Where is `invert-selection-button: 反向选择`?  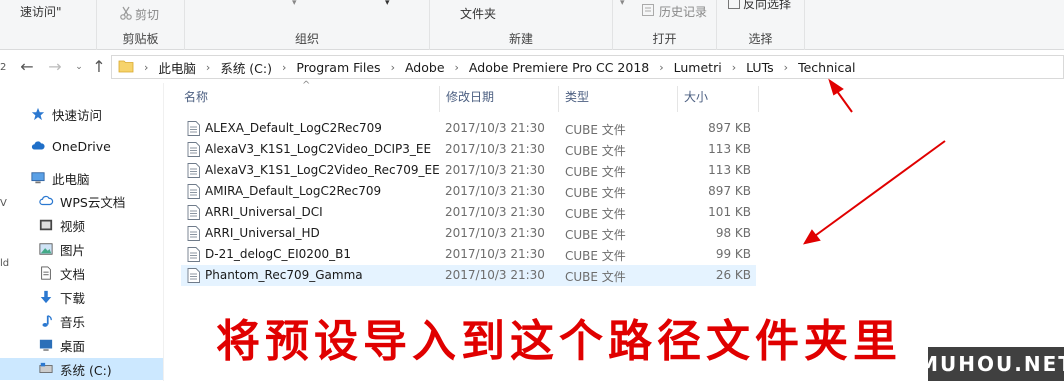 invert-selection-button: 反向选择 is located at coordinates (767, 6).